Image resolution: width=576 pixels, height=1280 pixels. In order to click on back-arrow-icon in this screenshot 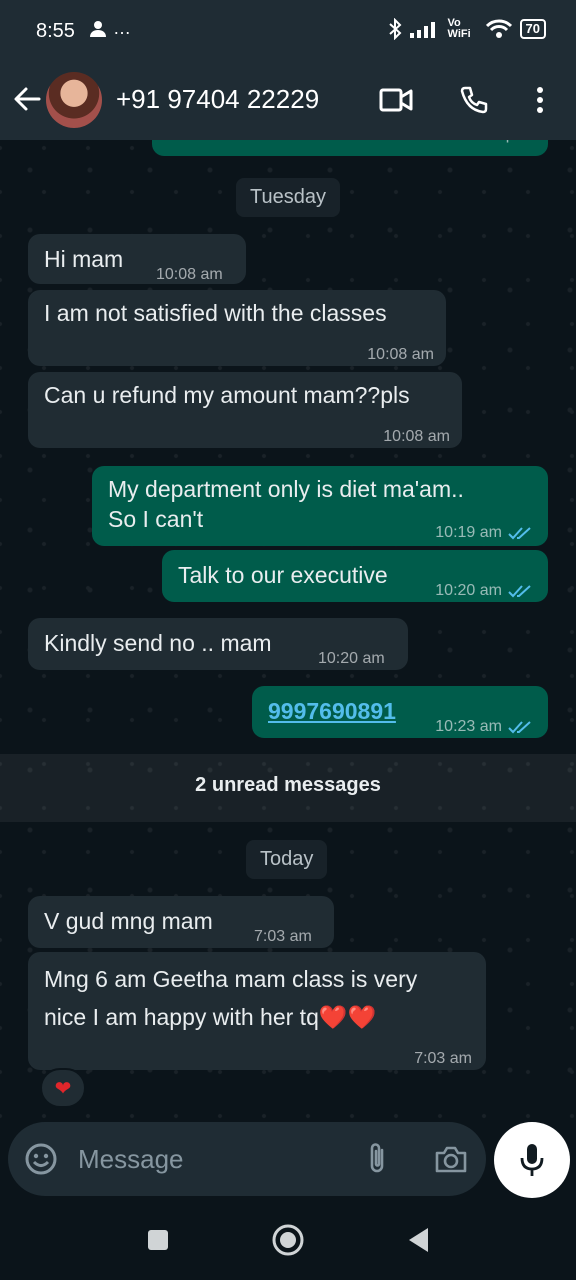, I will do `click(27, 99)`.